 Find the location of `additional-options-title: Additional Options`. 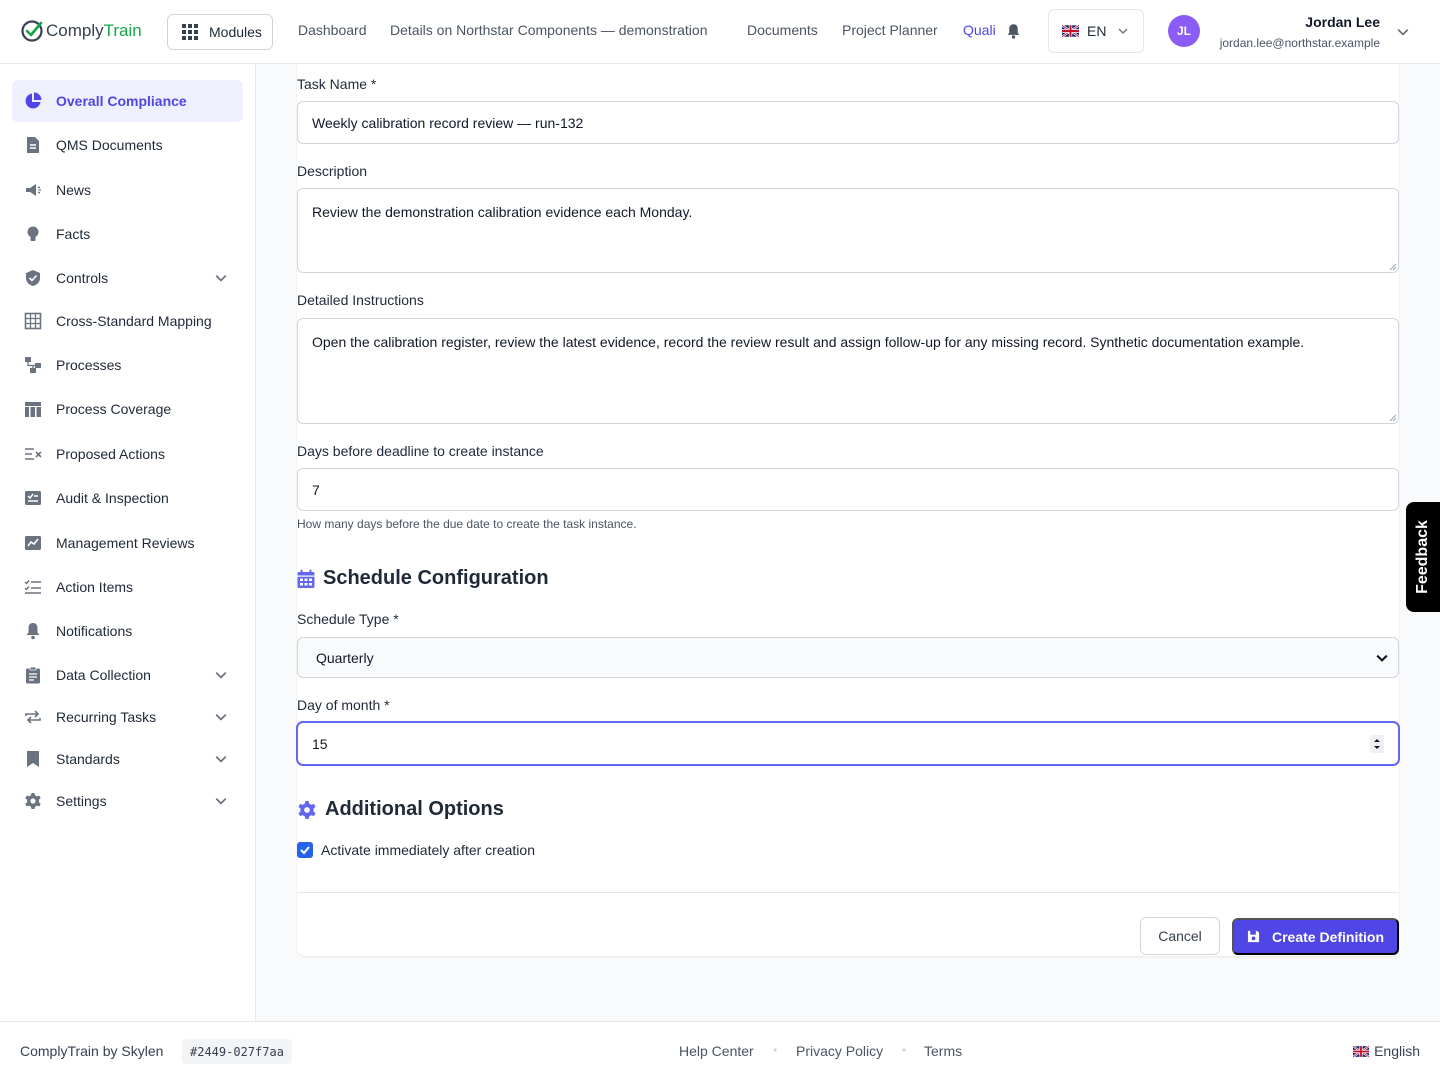

additional-options-title: Additional Options is located at coordinates (400, 809).